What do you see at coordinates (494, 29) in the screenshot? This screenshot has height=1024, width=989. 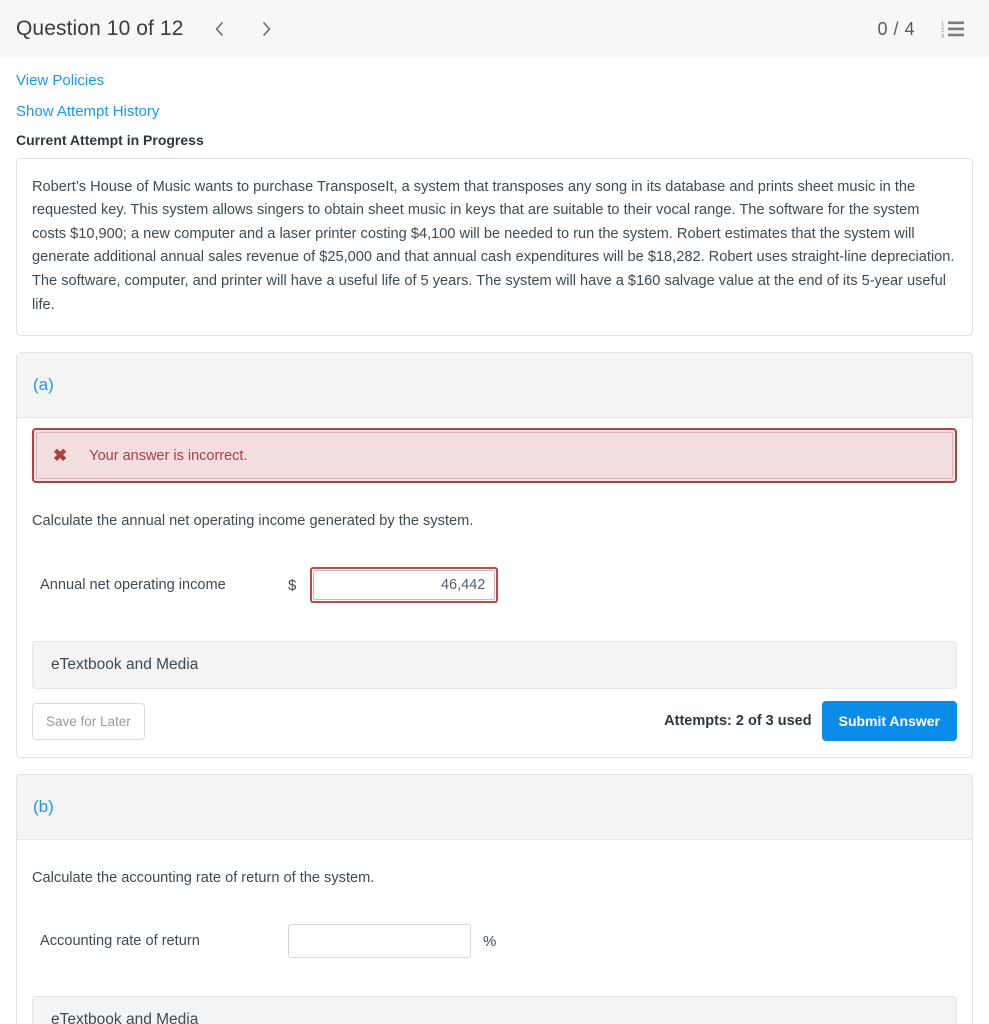 I see `question-header-bar: Question 10 of 12 0 / 4 1 2 3` at bounding box center [494, 29].